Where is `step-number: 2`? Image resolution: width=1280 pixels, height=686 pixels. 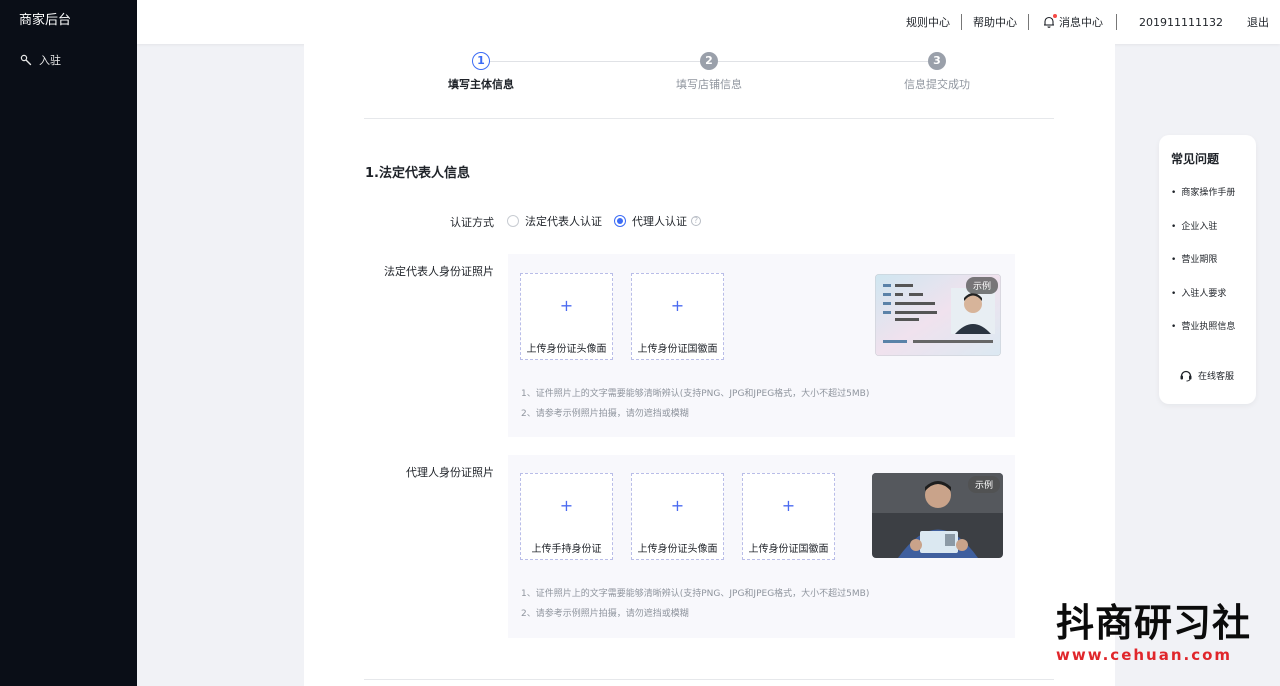
step-number: 2 is located at coordinates (709, 61).